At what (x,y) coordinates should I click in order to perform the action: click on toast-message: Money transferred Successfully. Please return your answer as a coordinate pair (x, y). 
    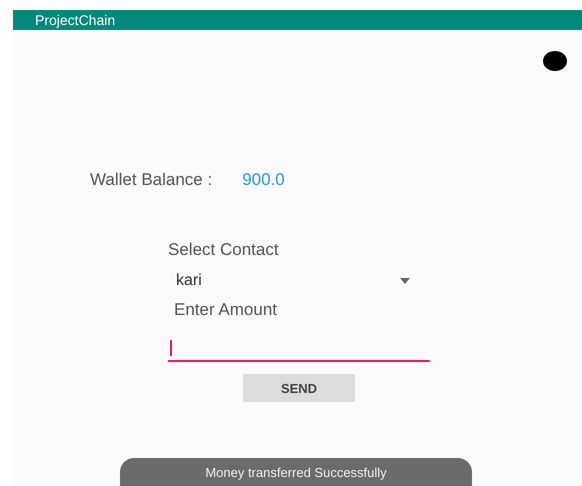
    Looking at the image, I should click on (296, 472).